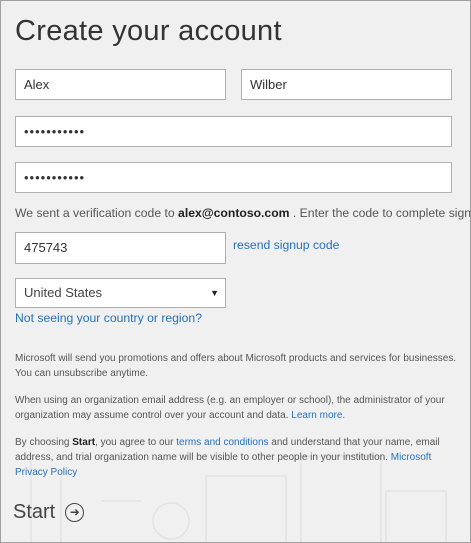 This screenshot has width=471, height=543. I want to click on verify-email: alex@contoso.com, so click(234, 213).